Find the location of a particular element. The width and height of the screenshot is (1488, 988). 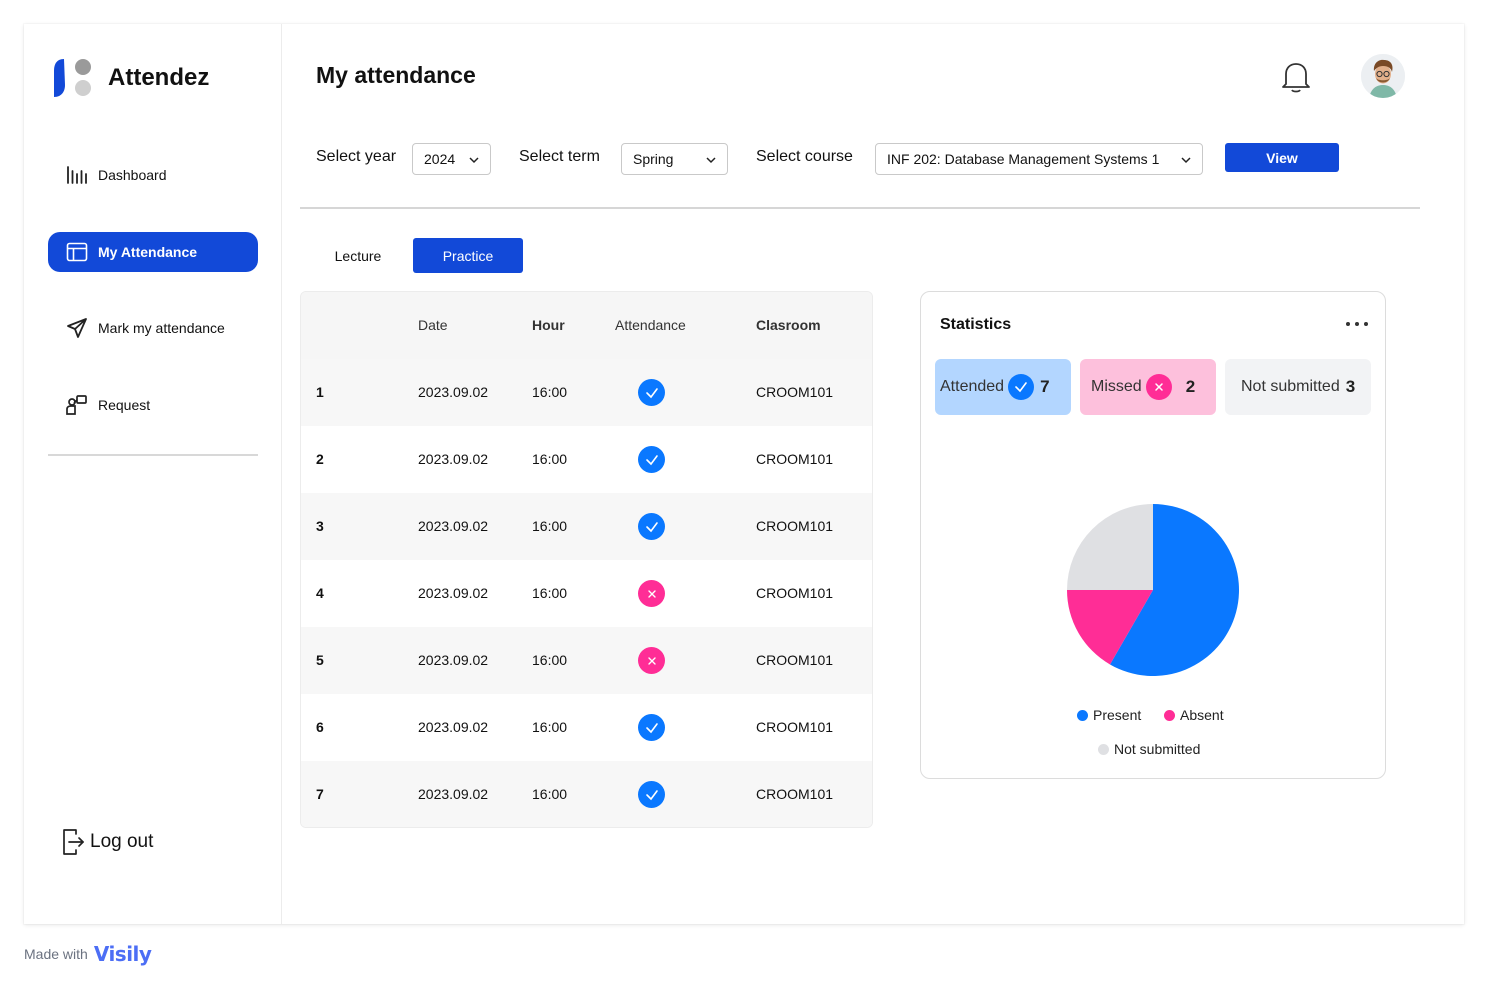

row-number: 1 is located at coordinates (320, 392).